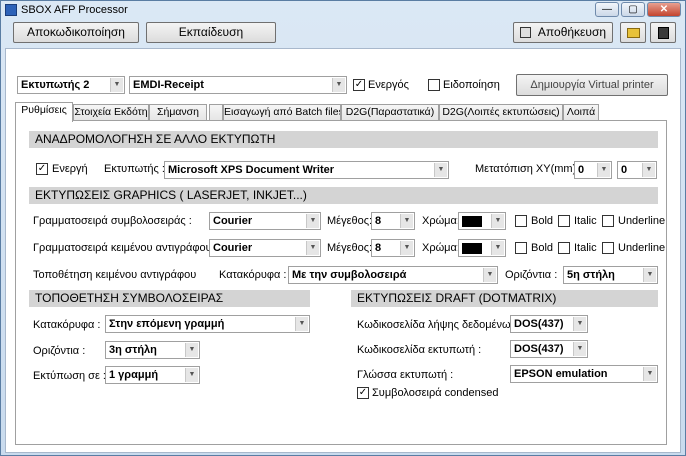 This screenshot has height=456, width=686. Describe the element at coordinates (608, 221) in the screenshot. I see `symbol-underline-checkbox` at that location.